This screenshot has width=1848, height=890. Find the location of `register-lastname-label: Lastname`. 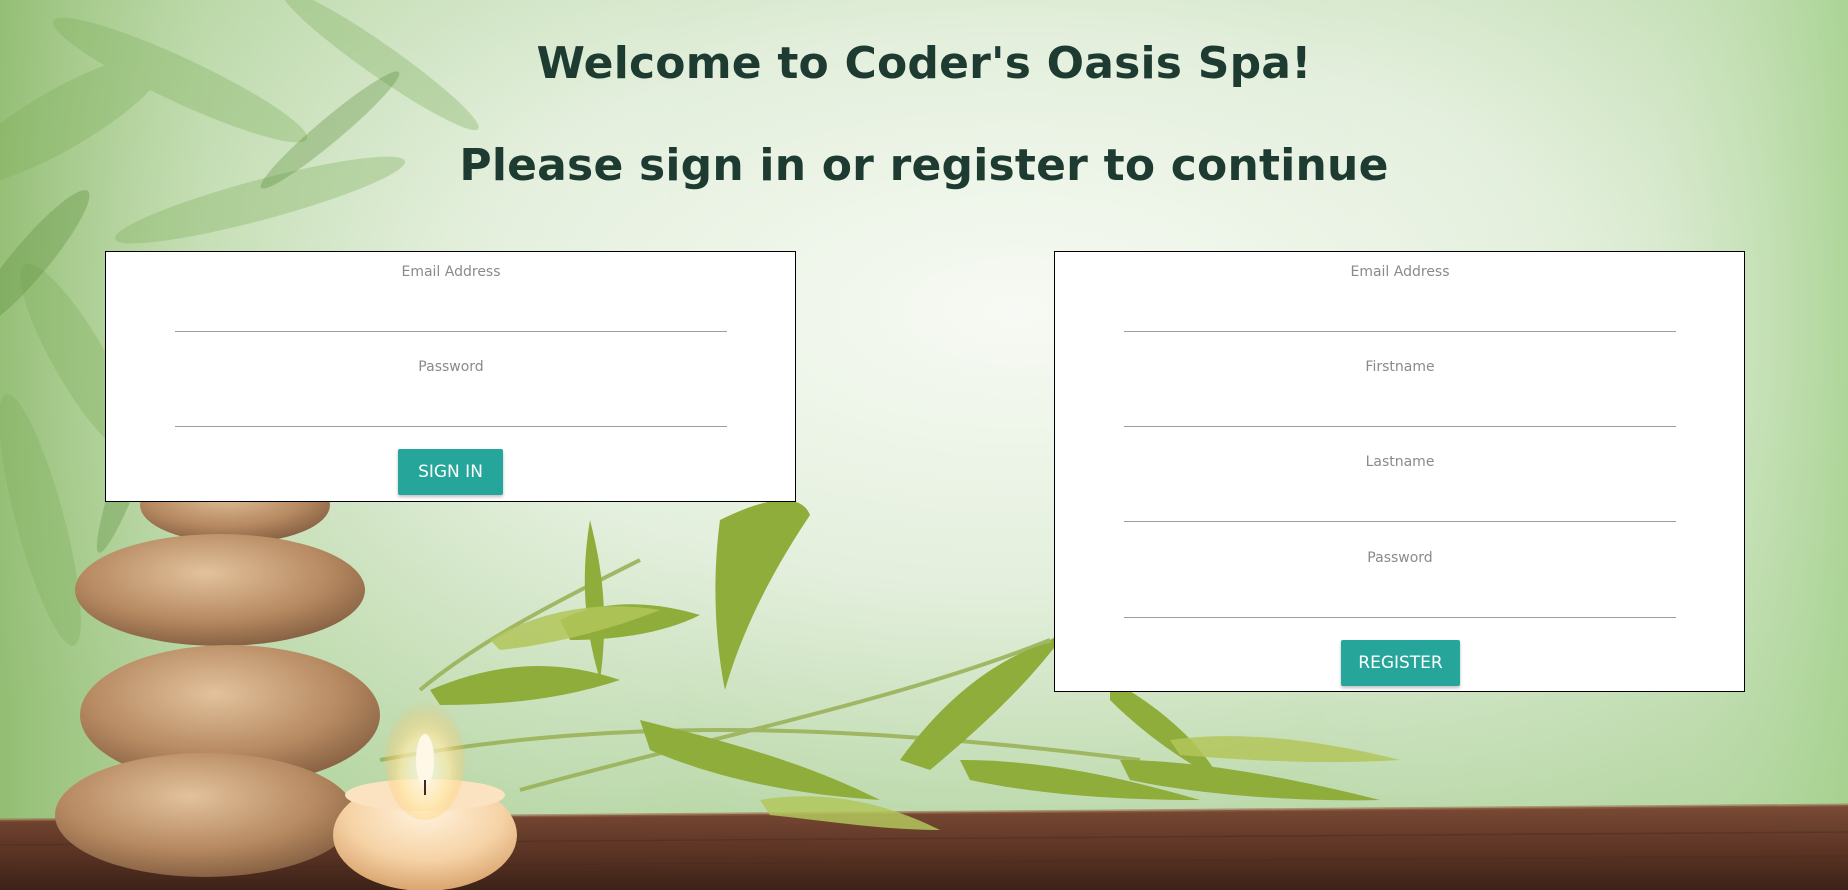

register-lastname-label: Lastname is located at coordinates (1400, 462).